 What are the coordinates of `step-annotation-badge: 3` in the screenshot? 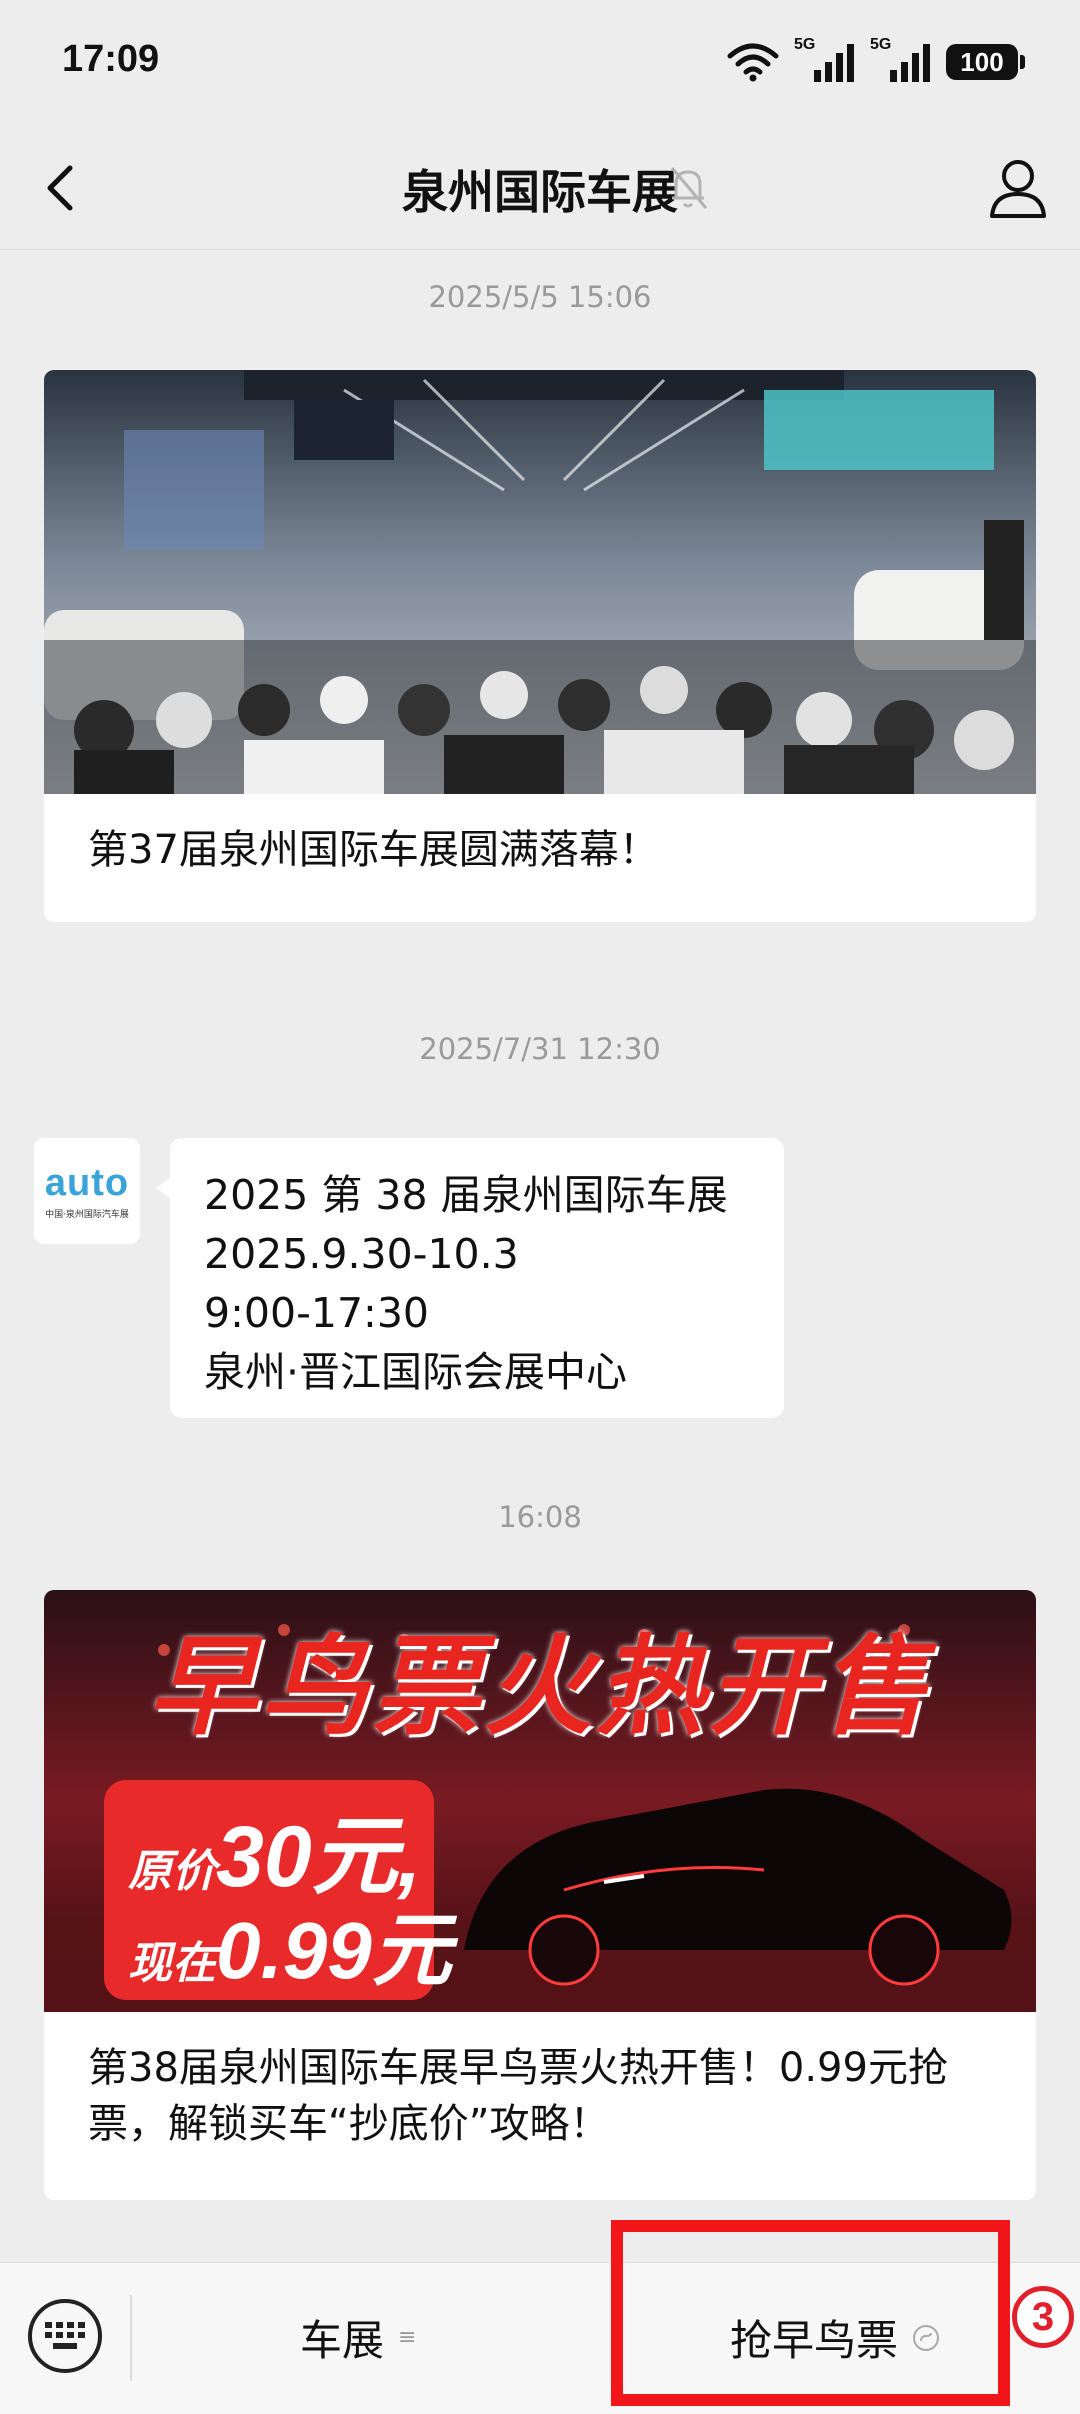 It's located at (1043, 2317).